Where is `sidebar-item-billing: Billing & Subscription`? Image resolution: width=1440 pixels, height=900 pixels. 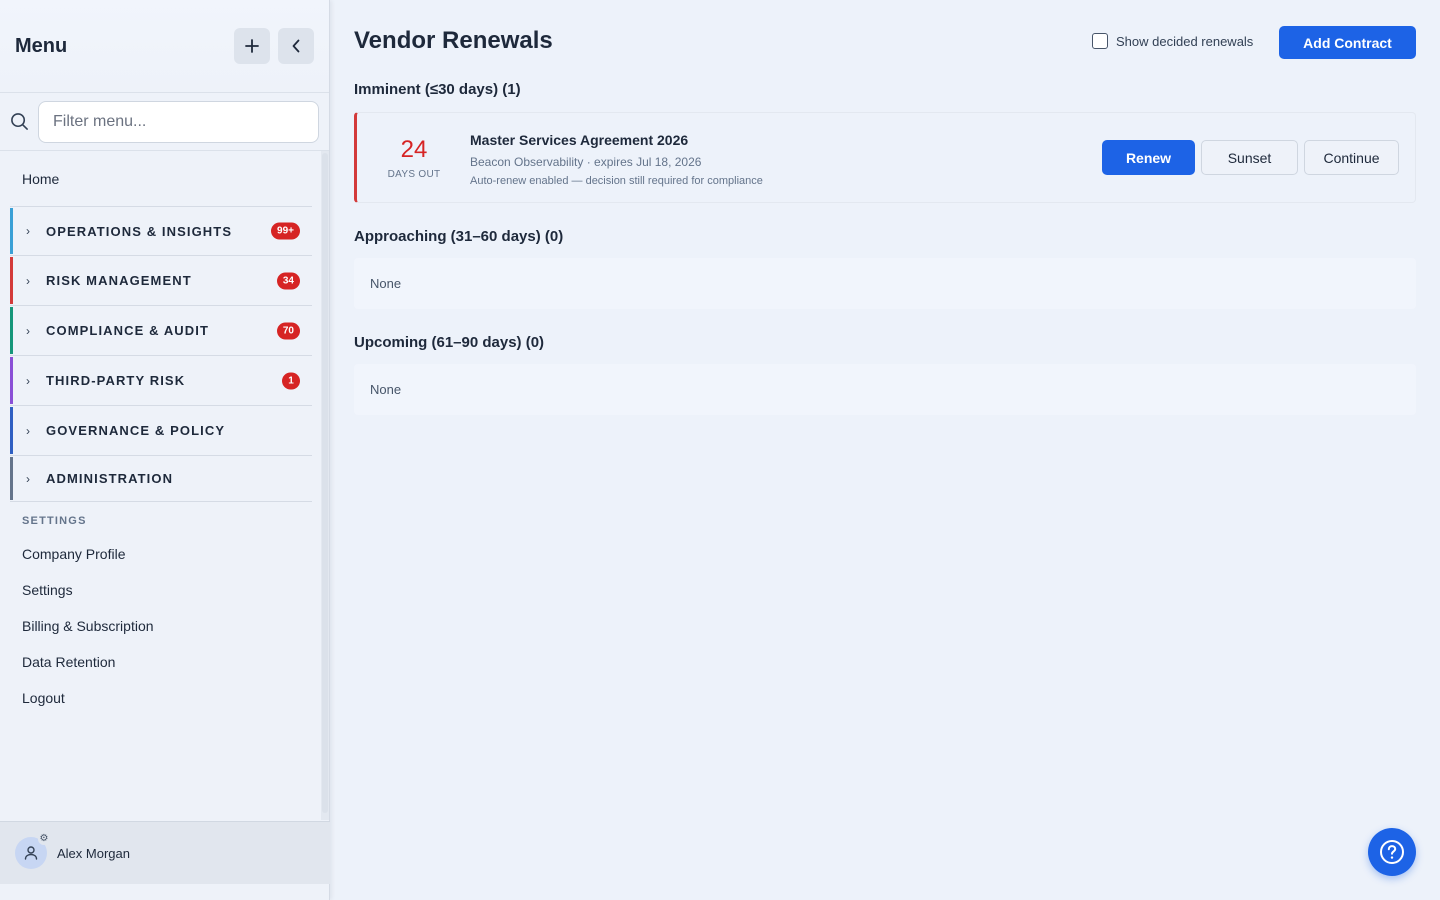
sidebar-item-billing: Billing & Subscription is located at coordinates (164, 626).